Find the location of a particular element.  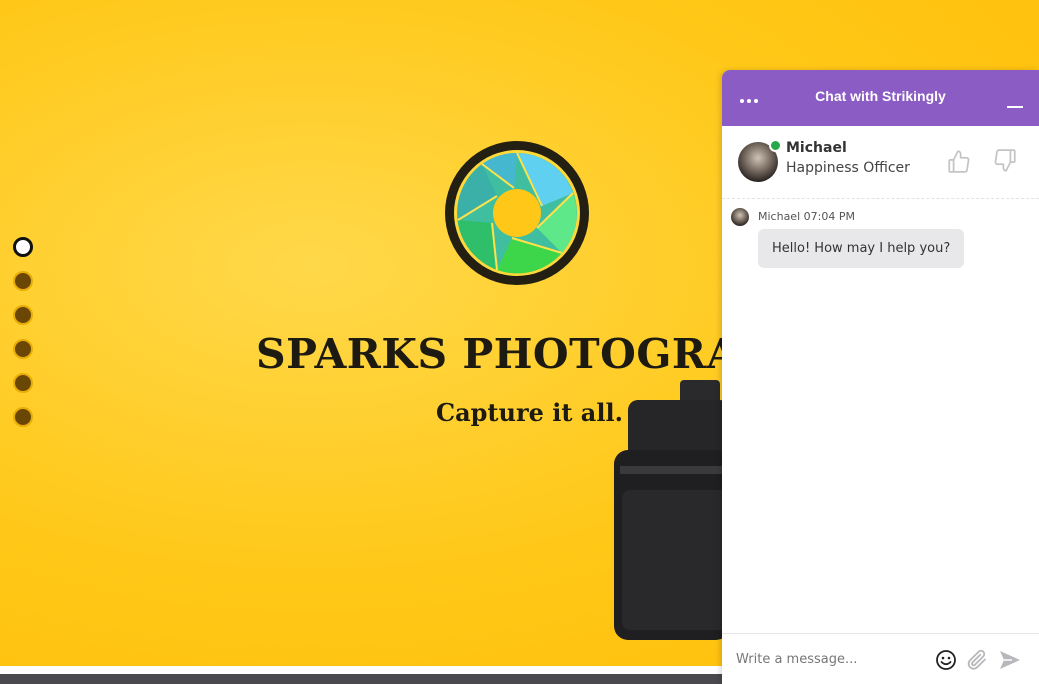

message-composer is located at coordinates (880, 658).